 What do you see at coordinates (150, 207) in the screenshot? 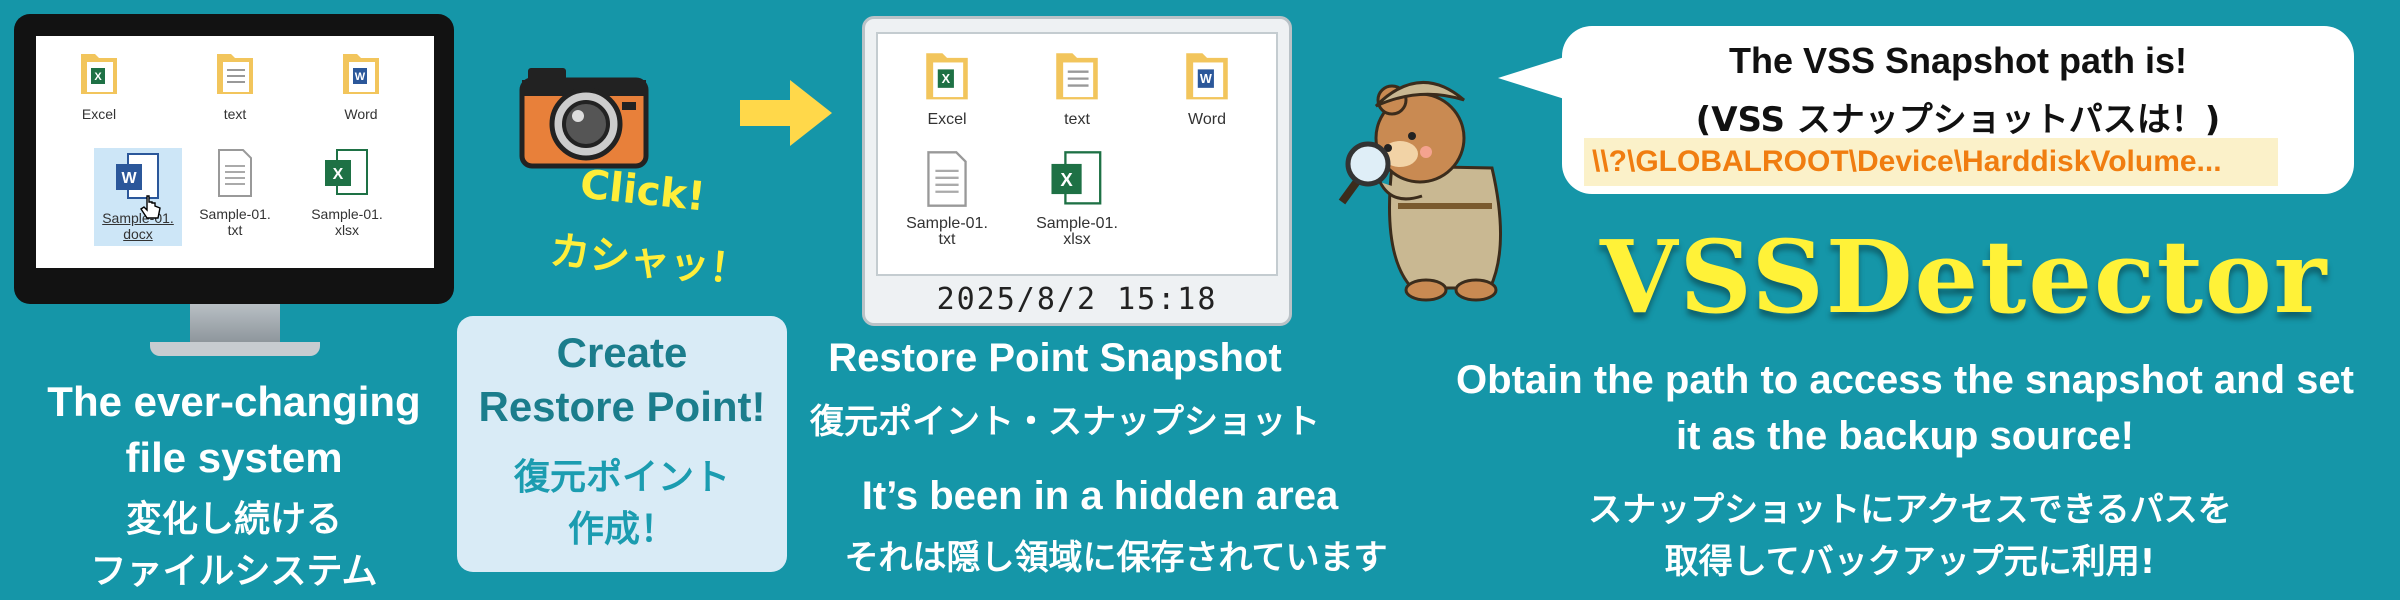
I see `cursor-hand-icon` at bounding box center [150, 207].